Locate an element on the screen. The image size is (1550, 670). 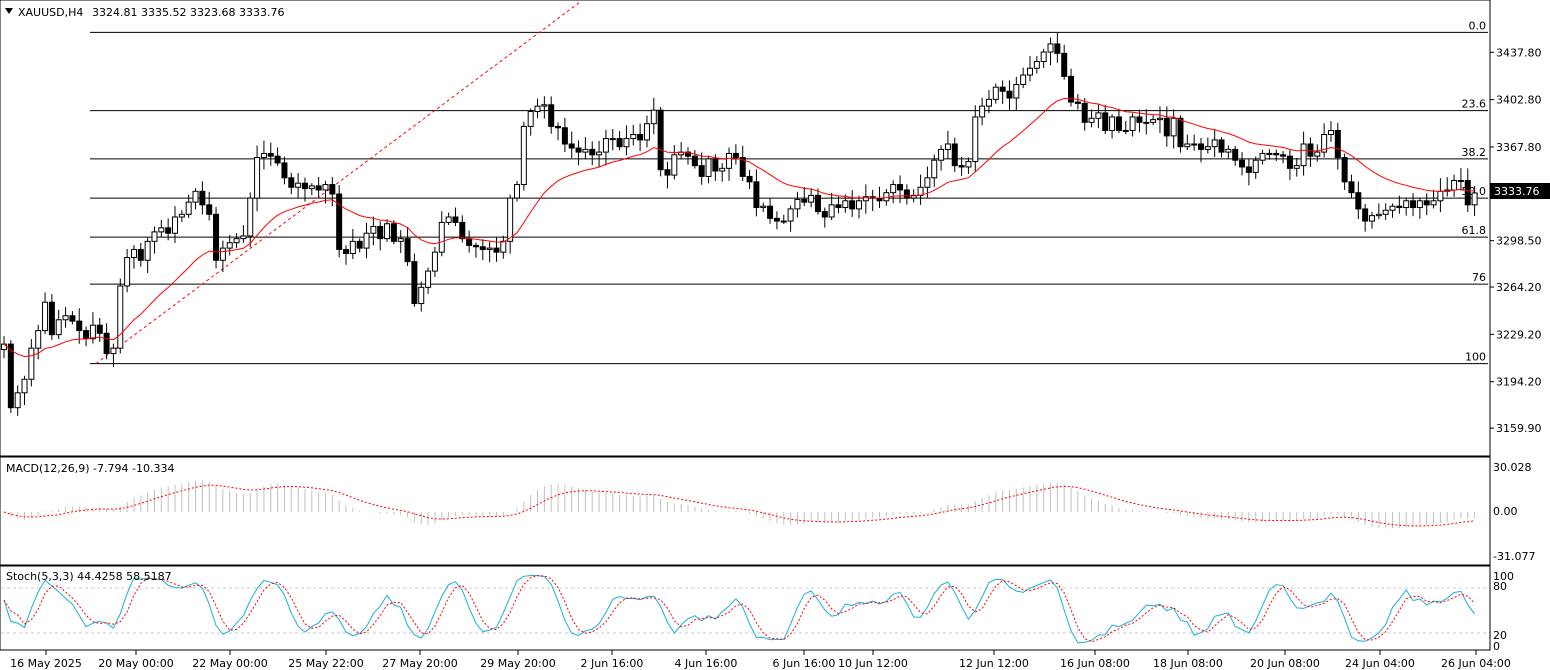
time-tick-label: 26 Jun 04:00 is located at coordinates (1476, 663).